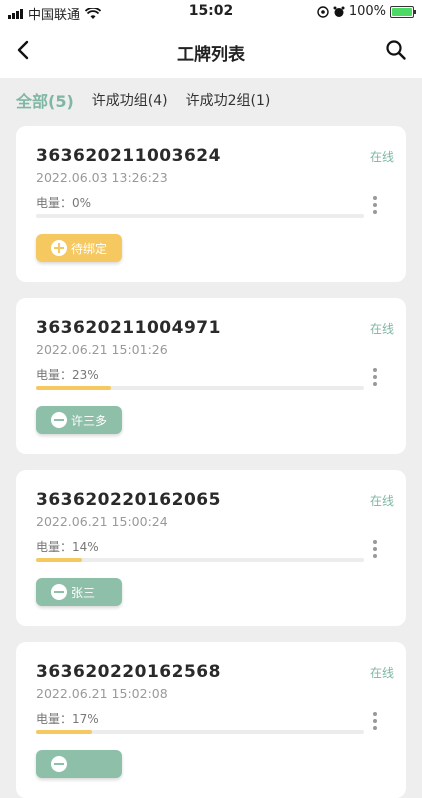 This screenshot has width=422, height=798. I want to click on nav-bar: 工牌列表, so click(211, 51).